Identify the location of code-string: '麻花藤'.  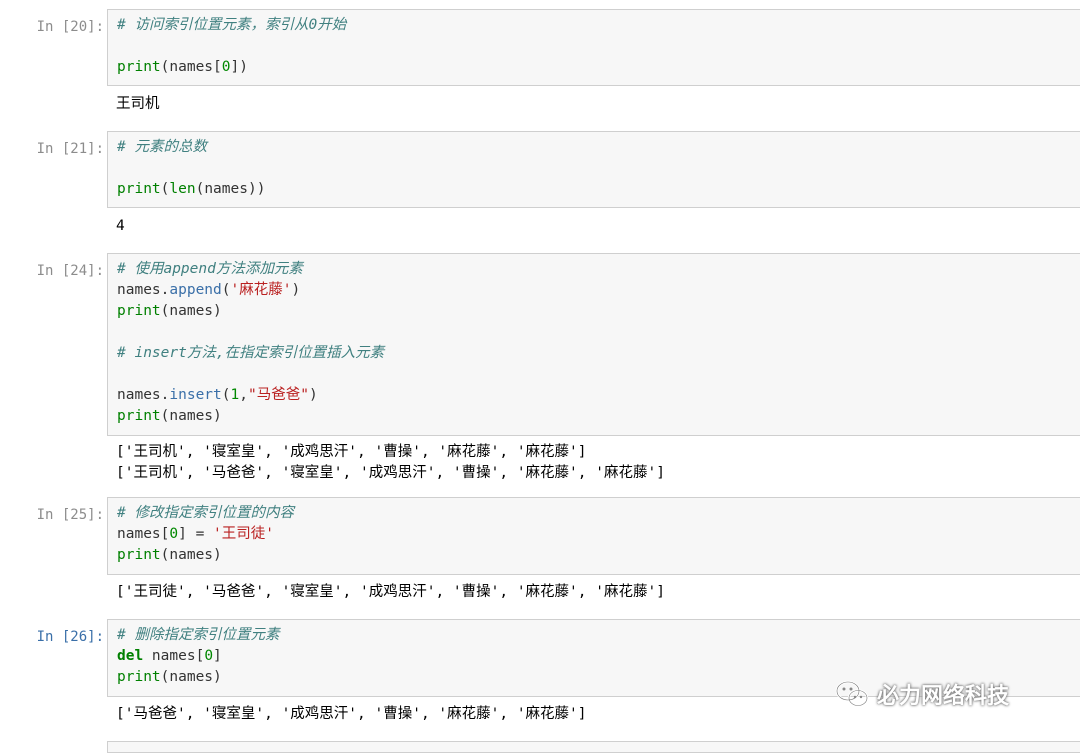
(261, 290).